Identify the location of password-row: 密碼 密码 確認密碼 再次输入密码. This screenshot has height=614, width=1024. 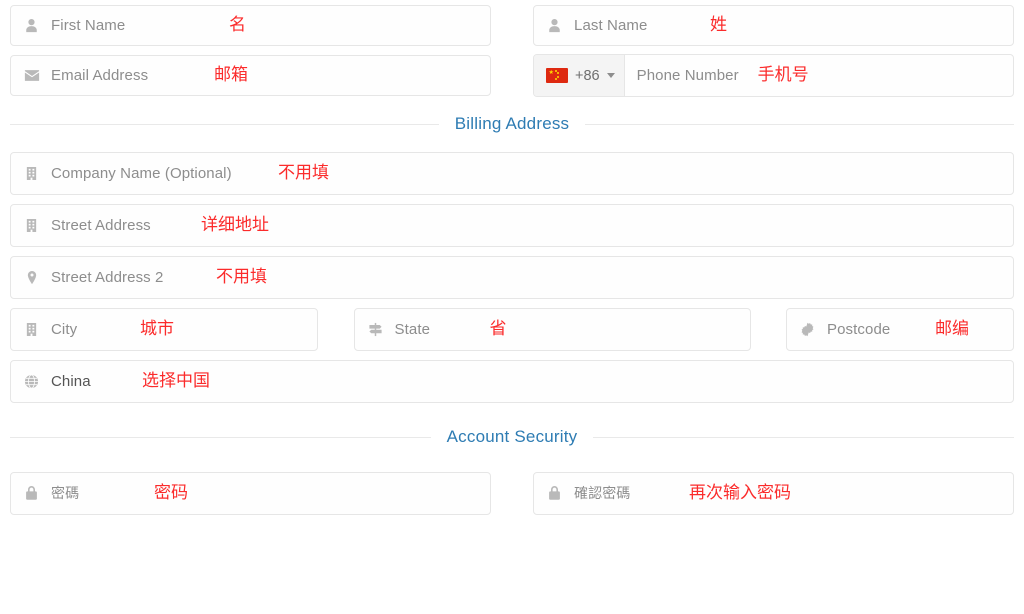
(512, 493).